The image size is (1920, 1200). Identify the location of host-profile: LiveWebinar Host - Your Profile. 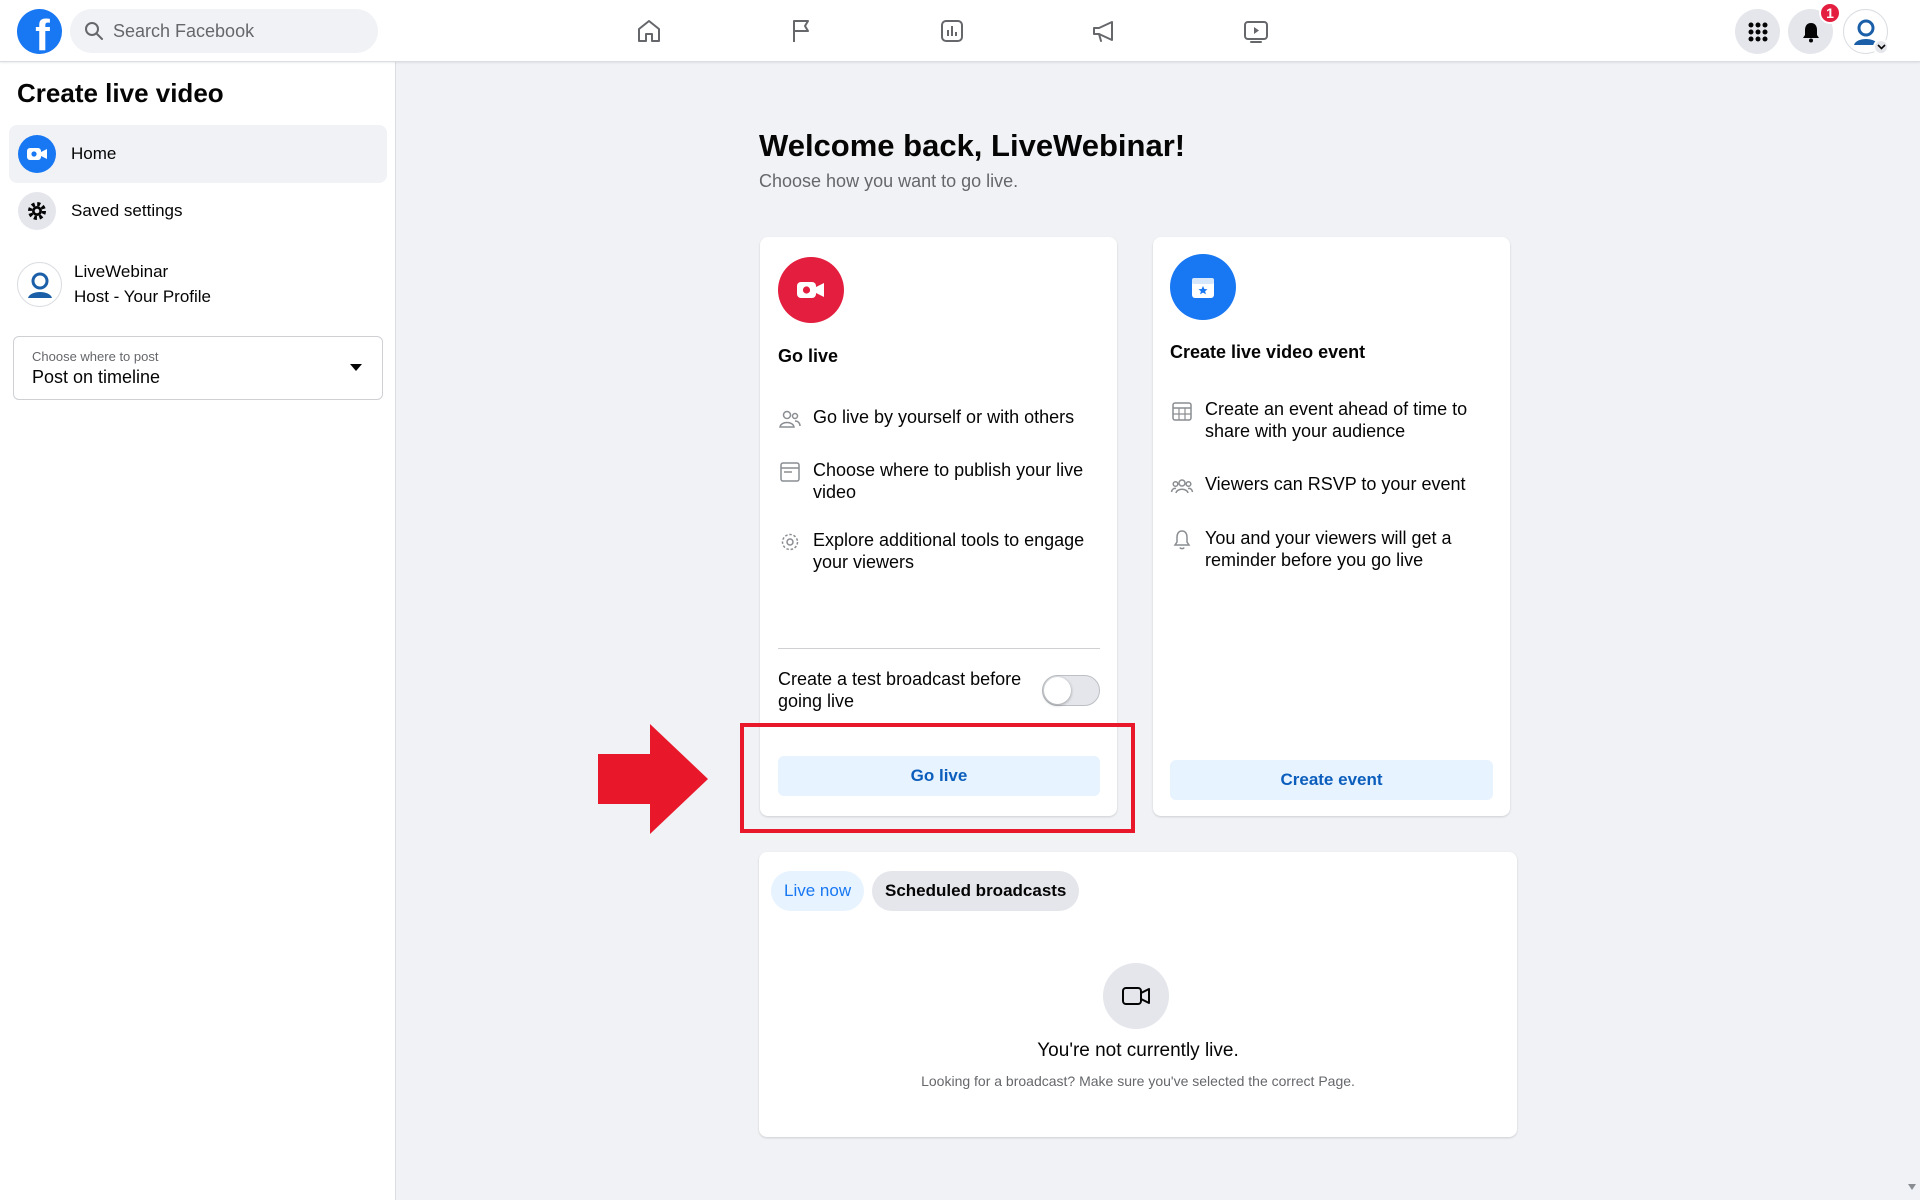
(114, 284).